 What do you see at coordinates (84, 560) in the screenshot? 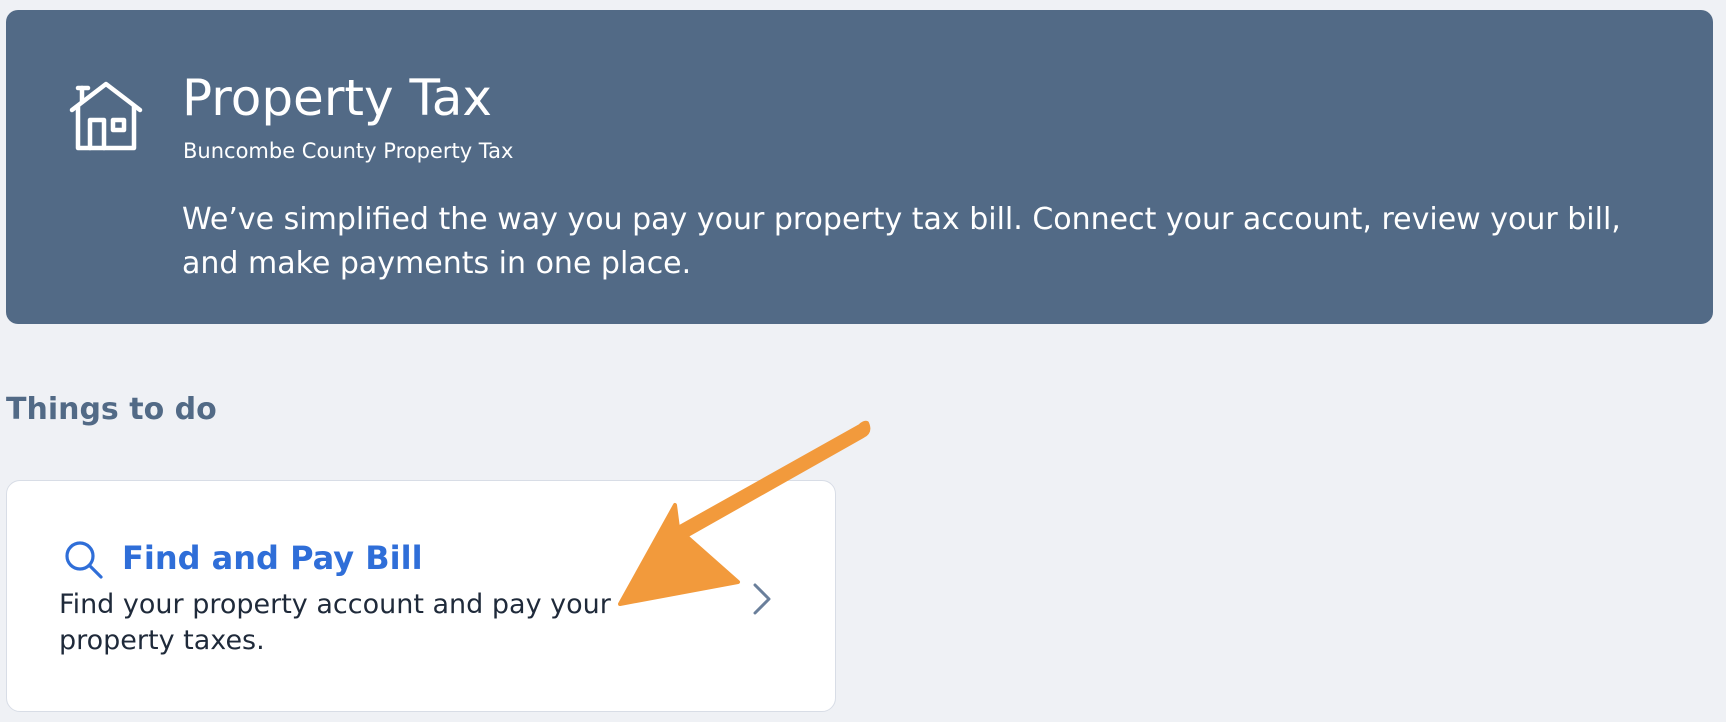
I see `search-icon` at bounding box center [84, 560].